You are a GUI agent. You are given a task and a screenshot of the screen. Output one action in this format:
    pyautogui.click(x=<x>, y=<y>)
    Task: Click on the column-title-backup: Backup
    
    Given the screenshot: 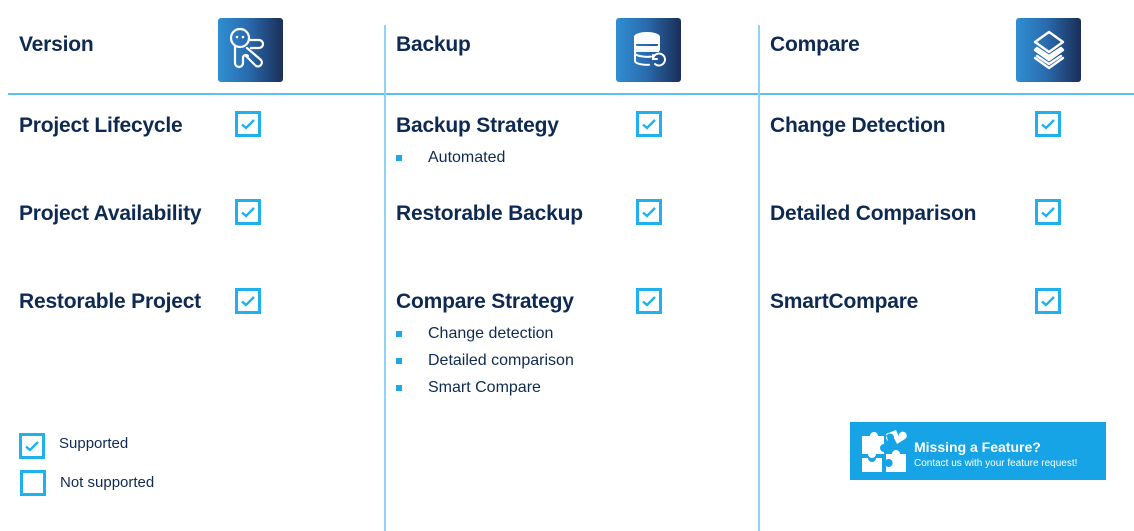 What is the action you would take?
    pyautogui.click(x=433, y=44)
    